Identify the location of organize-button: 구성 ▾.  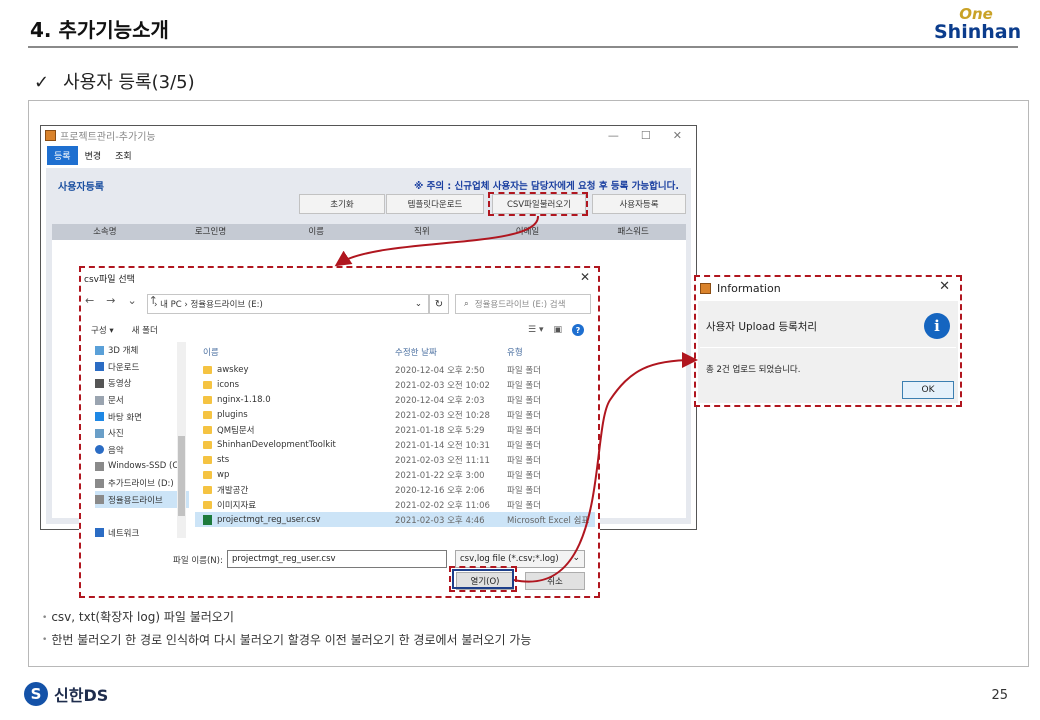
(102, 330).